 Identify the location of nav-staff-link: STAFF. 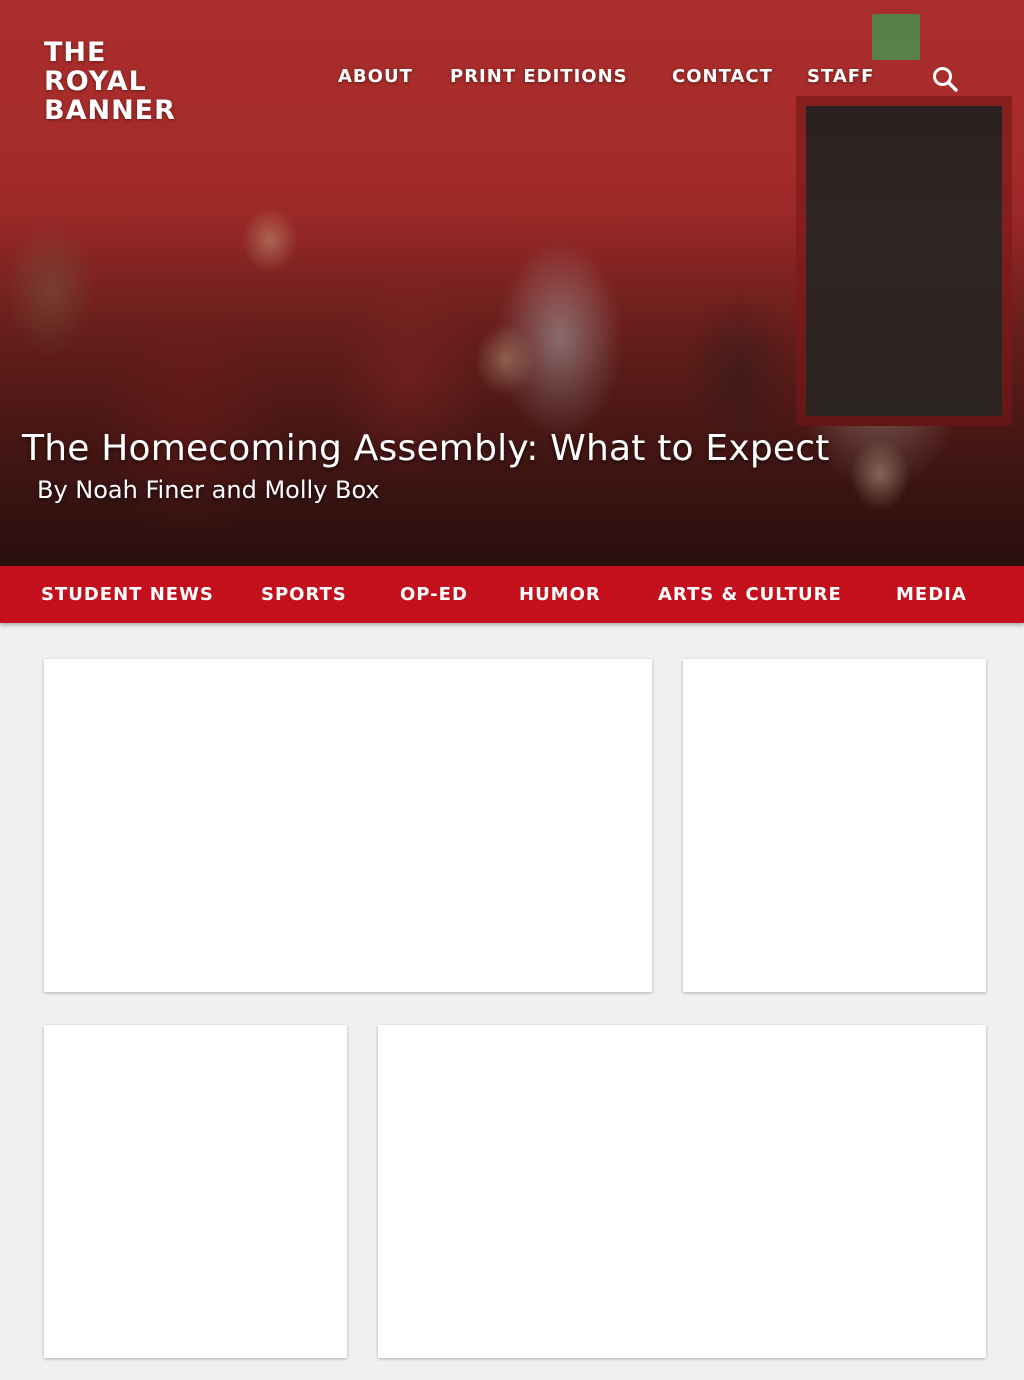
(840, 76).